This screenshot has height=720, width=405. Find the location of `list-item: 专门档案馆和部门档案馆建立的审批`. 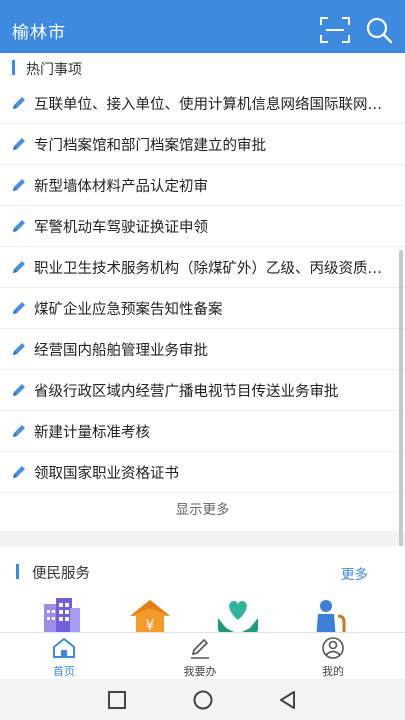

list-item: 专门档案馆和部门档案馆建立的审批 is located at coordinates (202, 144).